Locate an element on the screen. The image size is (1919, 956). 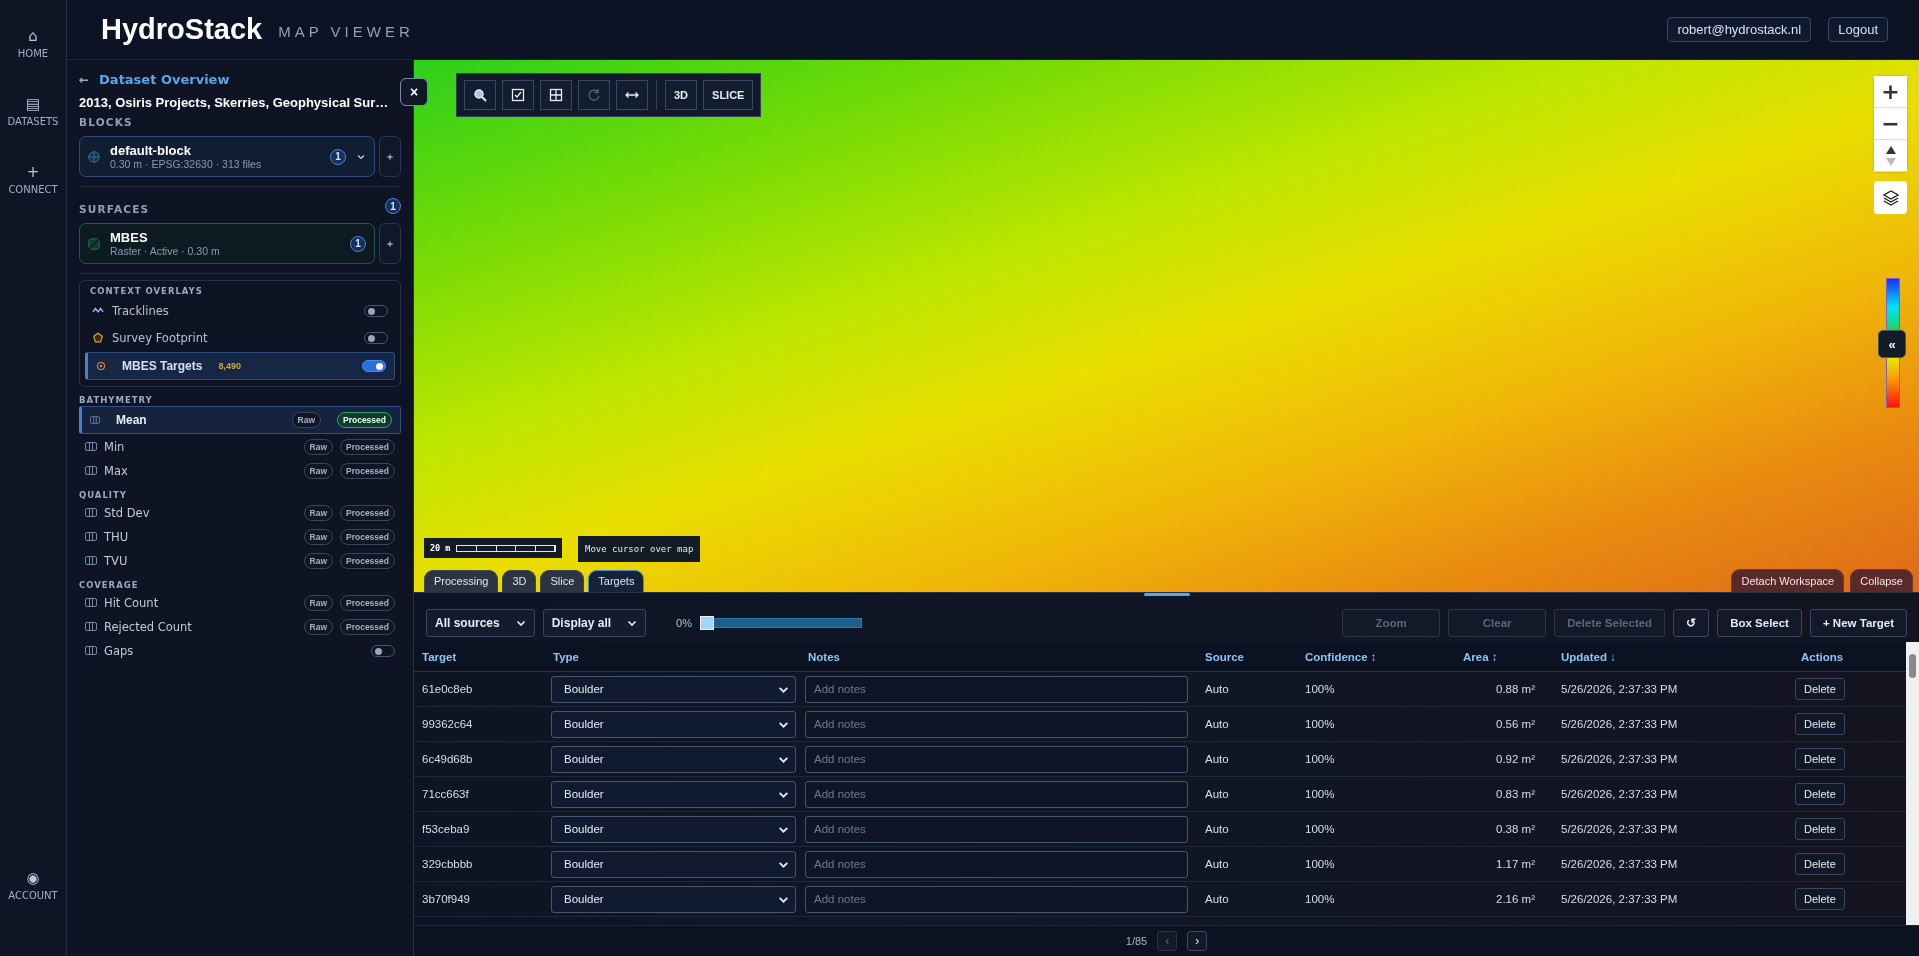
workspace-button: Detach Workspace is located at coordinates (1788, 580).